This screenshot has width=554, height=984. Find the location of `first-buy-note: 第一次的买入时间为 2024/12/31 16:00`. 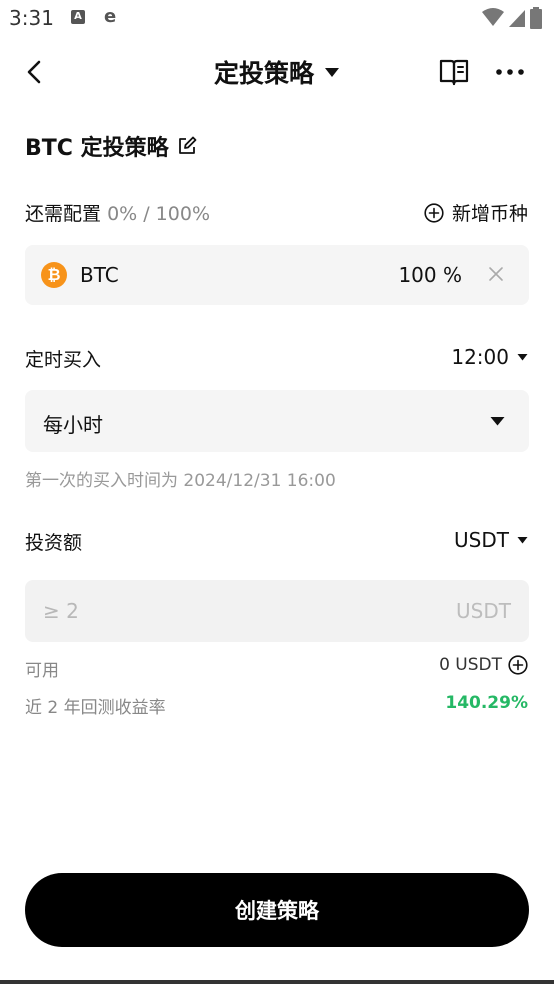

first-buy-note: 第一次的买入时间为 2024/12/31 16:00 is located at coordinates (180, 481).